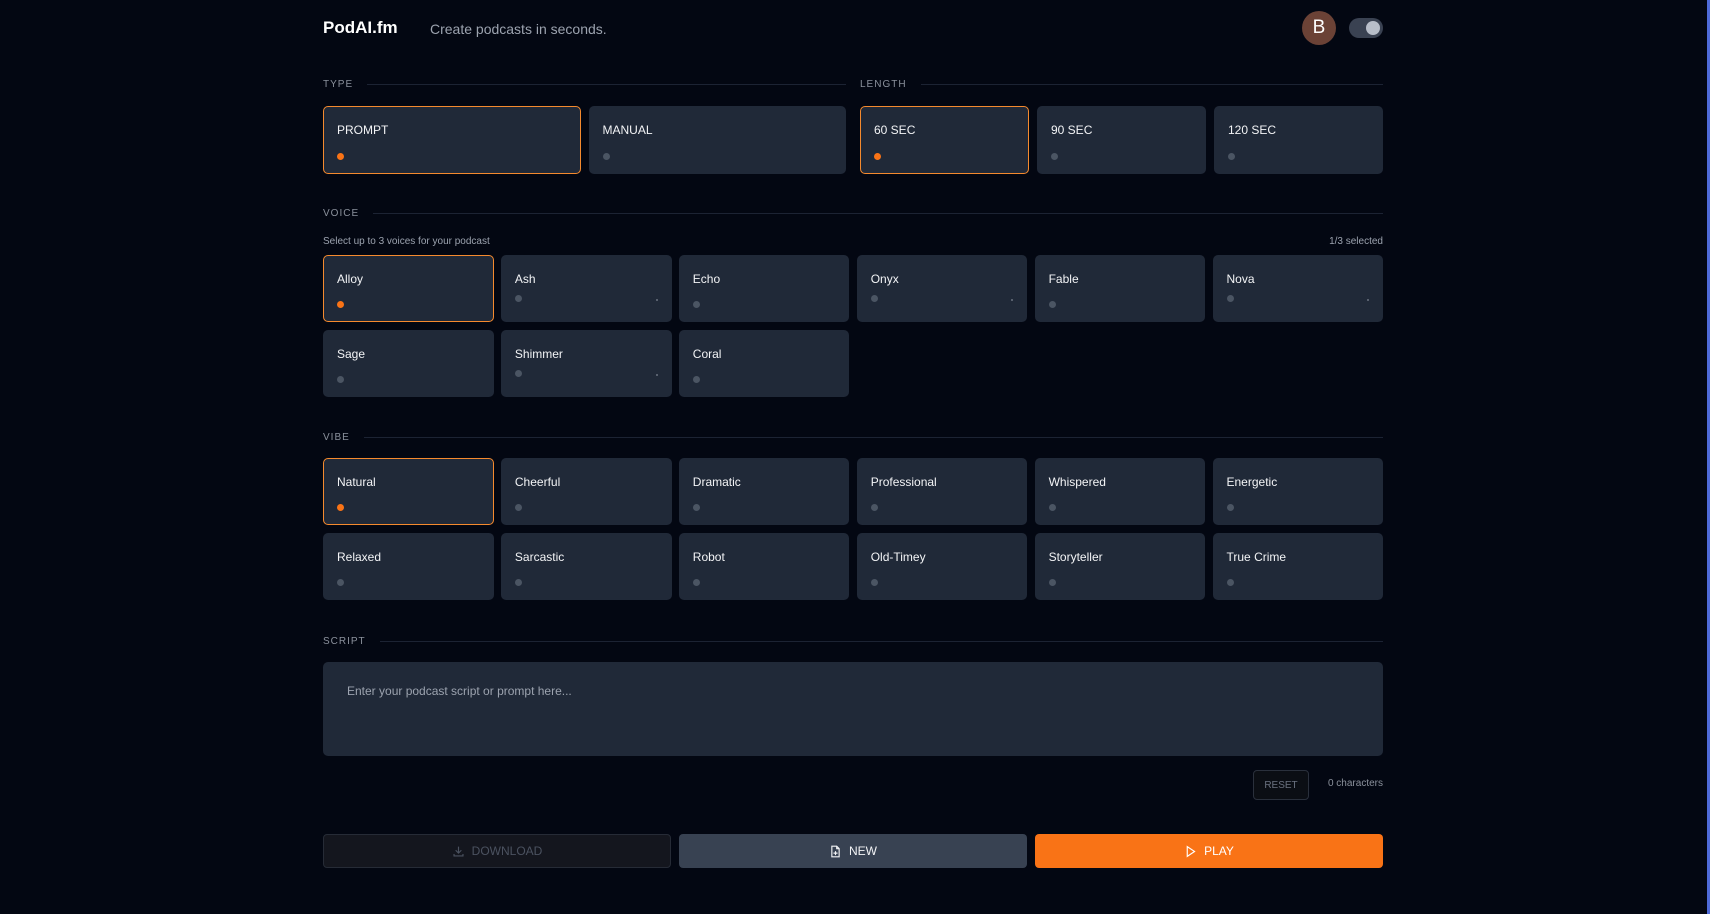 This screenshot has width=1710, height=914. I want to click on option-label: Onyx, so click(884, 279).